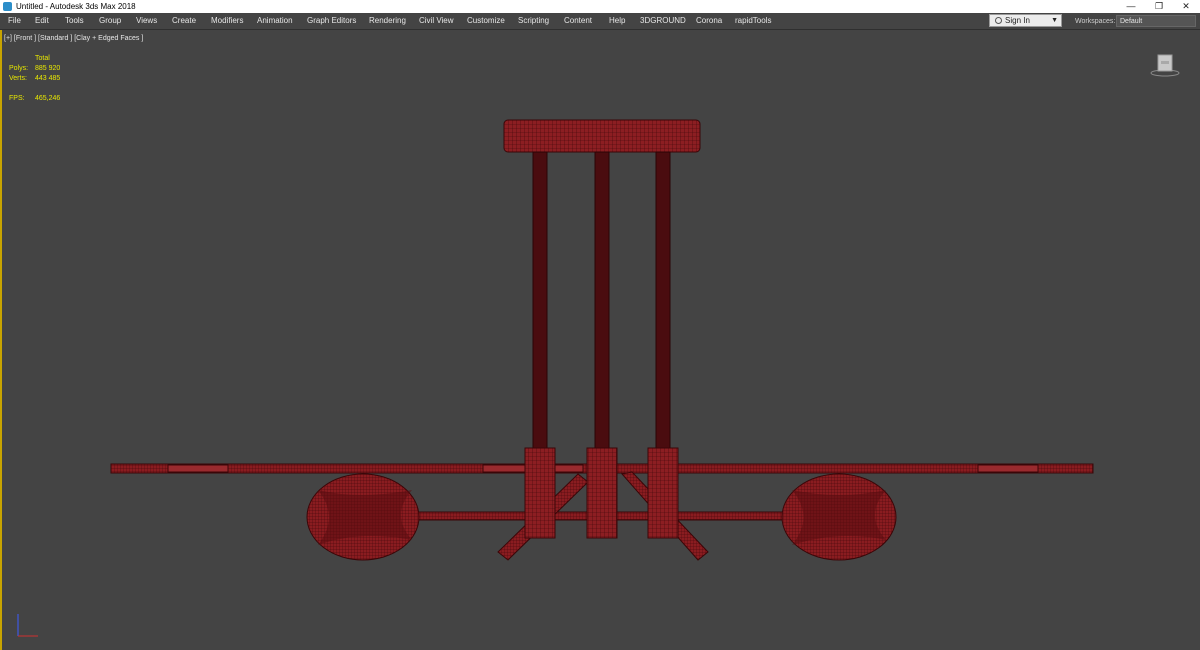  Describe the element at coordinates (27, 625) in the screenshot. I see `axis-gizmo-icon` at that location.